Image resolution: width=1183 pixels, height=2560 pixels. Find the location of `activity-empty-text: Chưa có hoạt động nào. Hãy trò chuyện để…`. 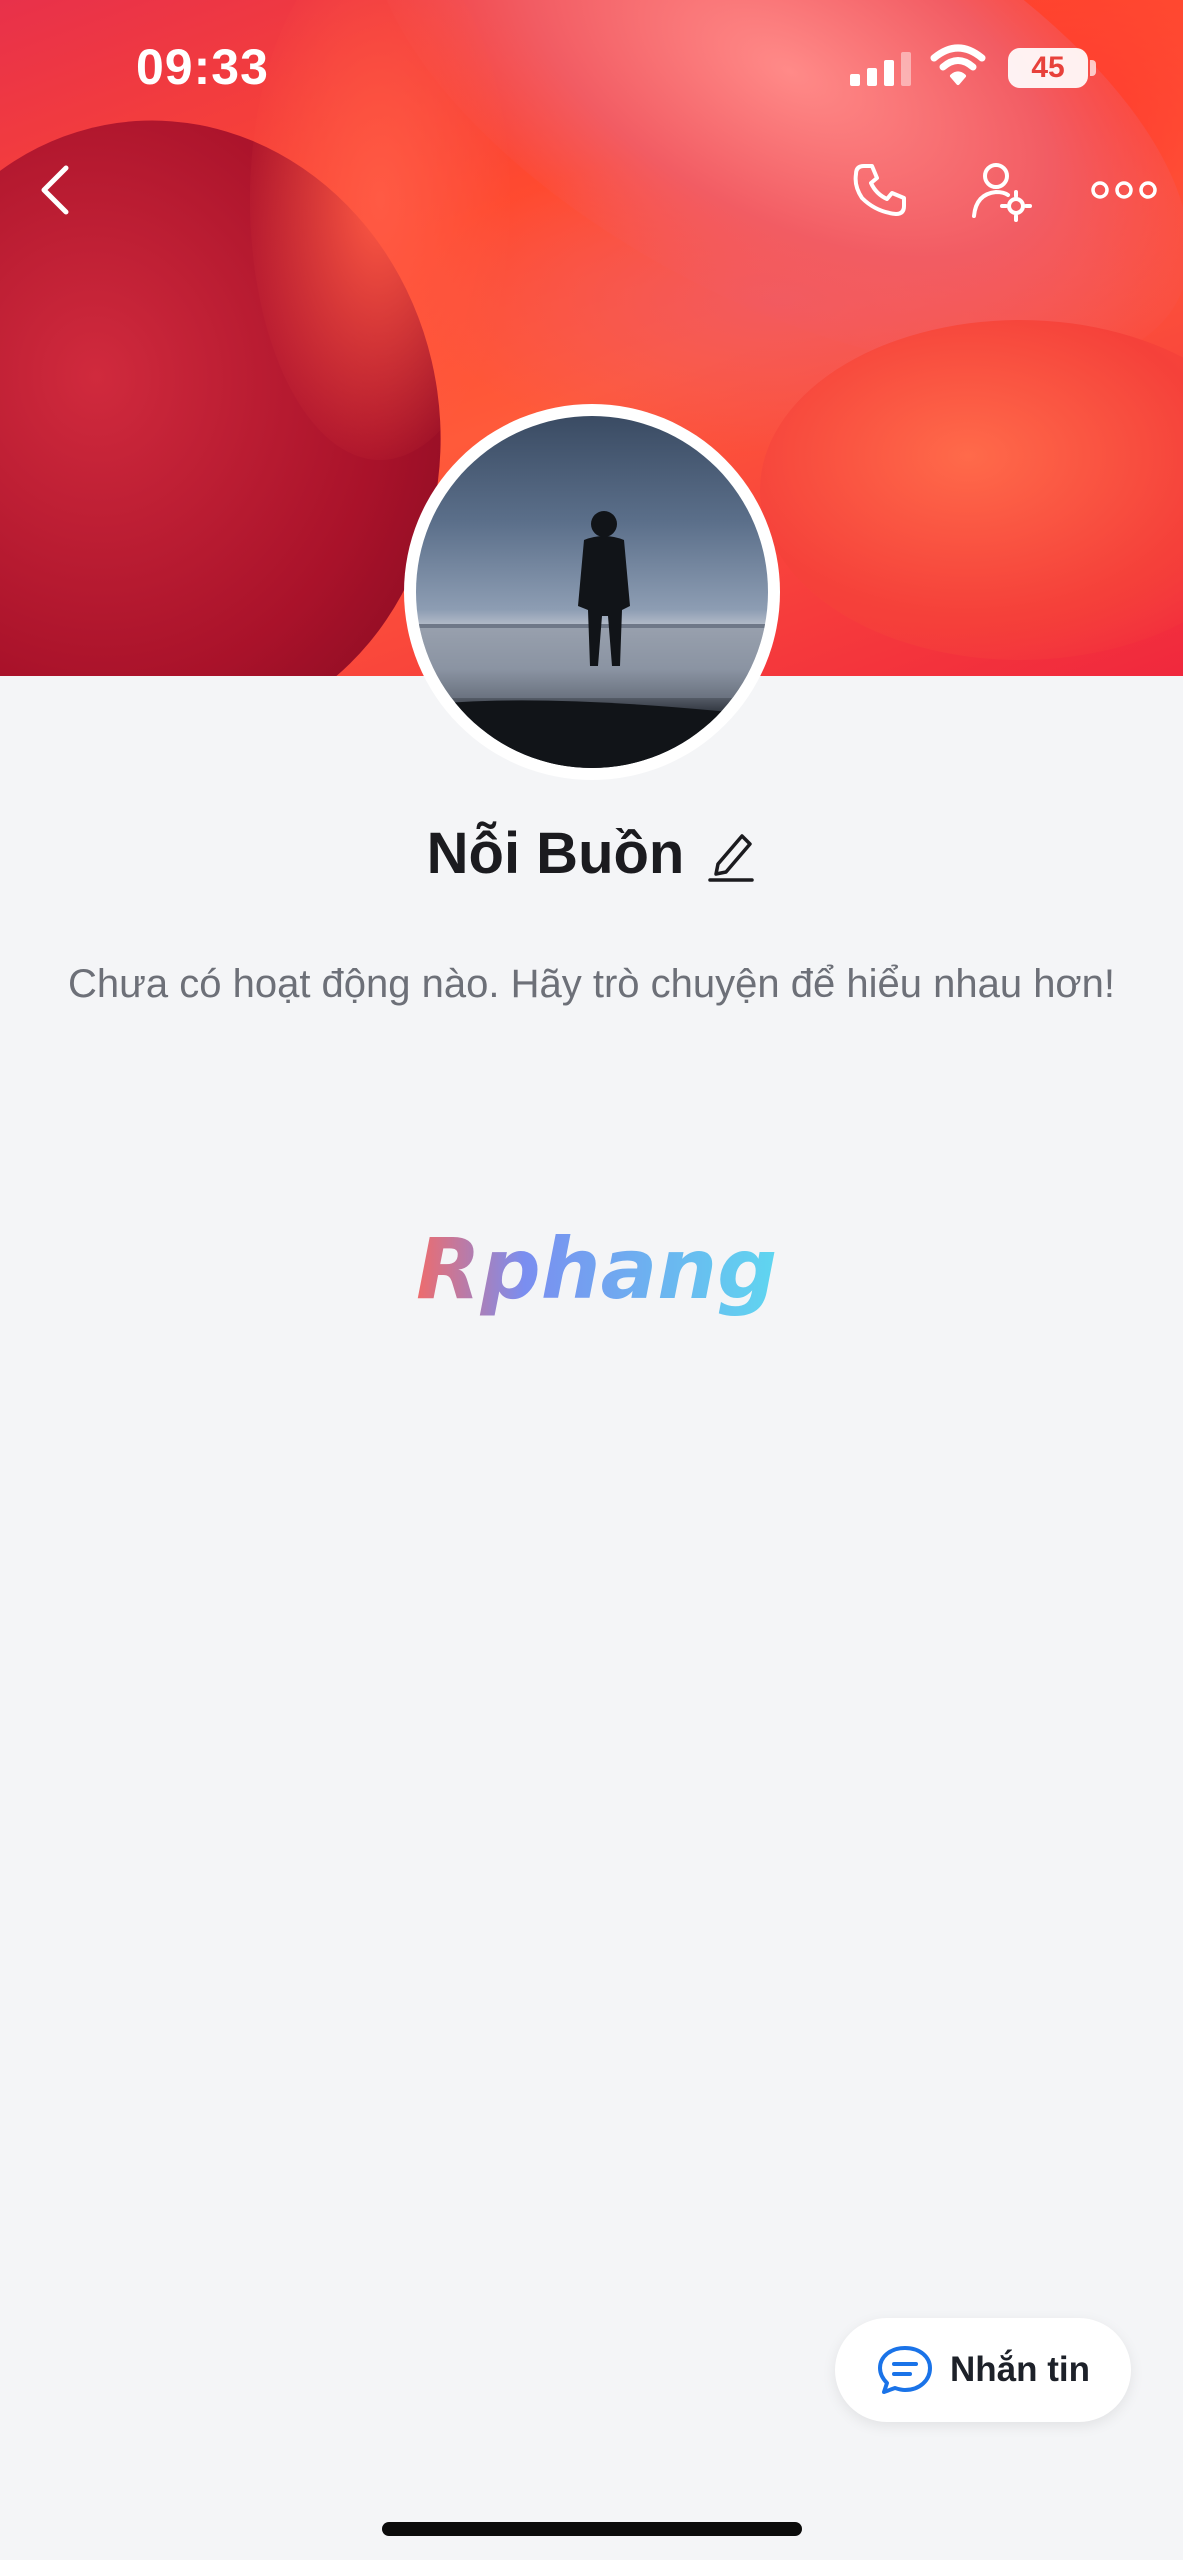

activity-empty-text: Chưa có hoạt động nào. Hãy trò chuyện để… is located at coordinates (591, 984).